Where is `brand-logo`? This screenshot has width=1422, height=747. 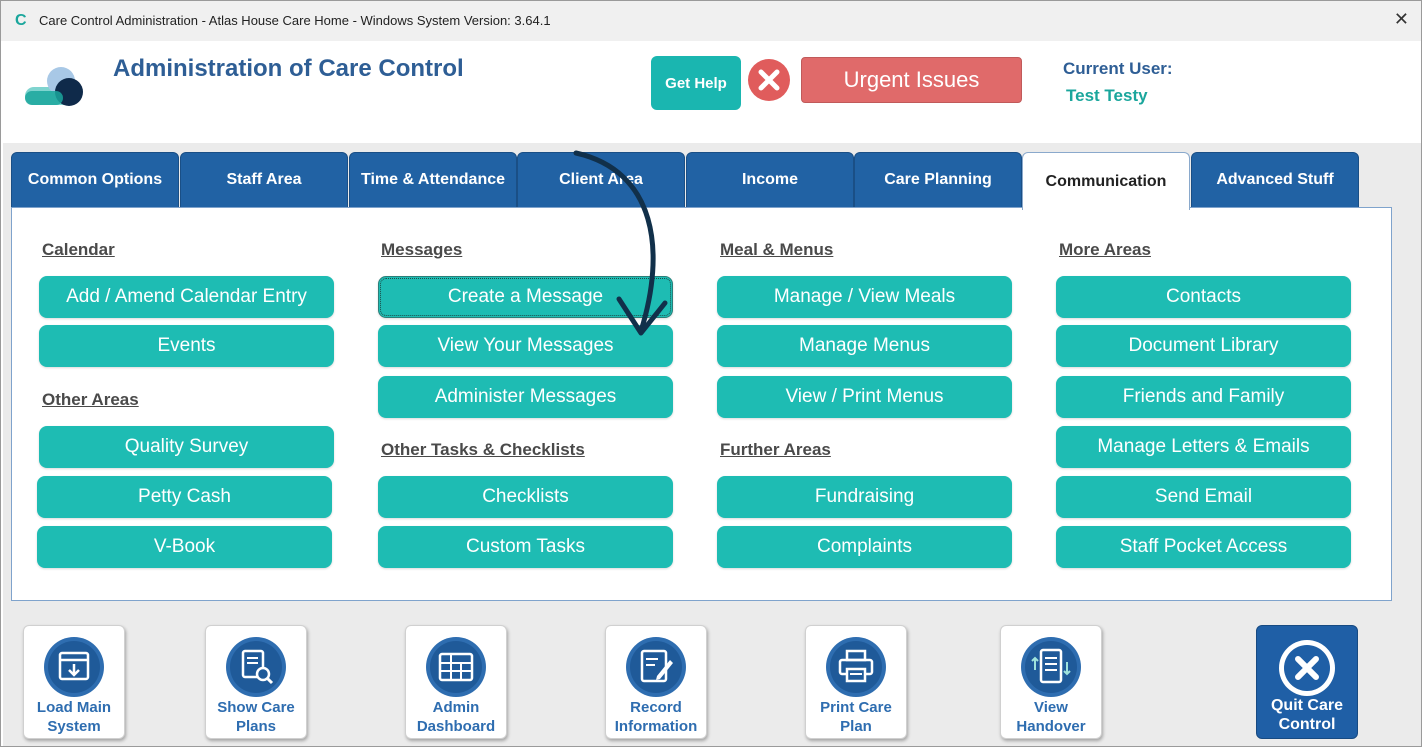
brand-logo is located at coordinates (54, 86).